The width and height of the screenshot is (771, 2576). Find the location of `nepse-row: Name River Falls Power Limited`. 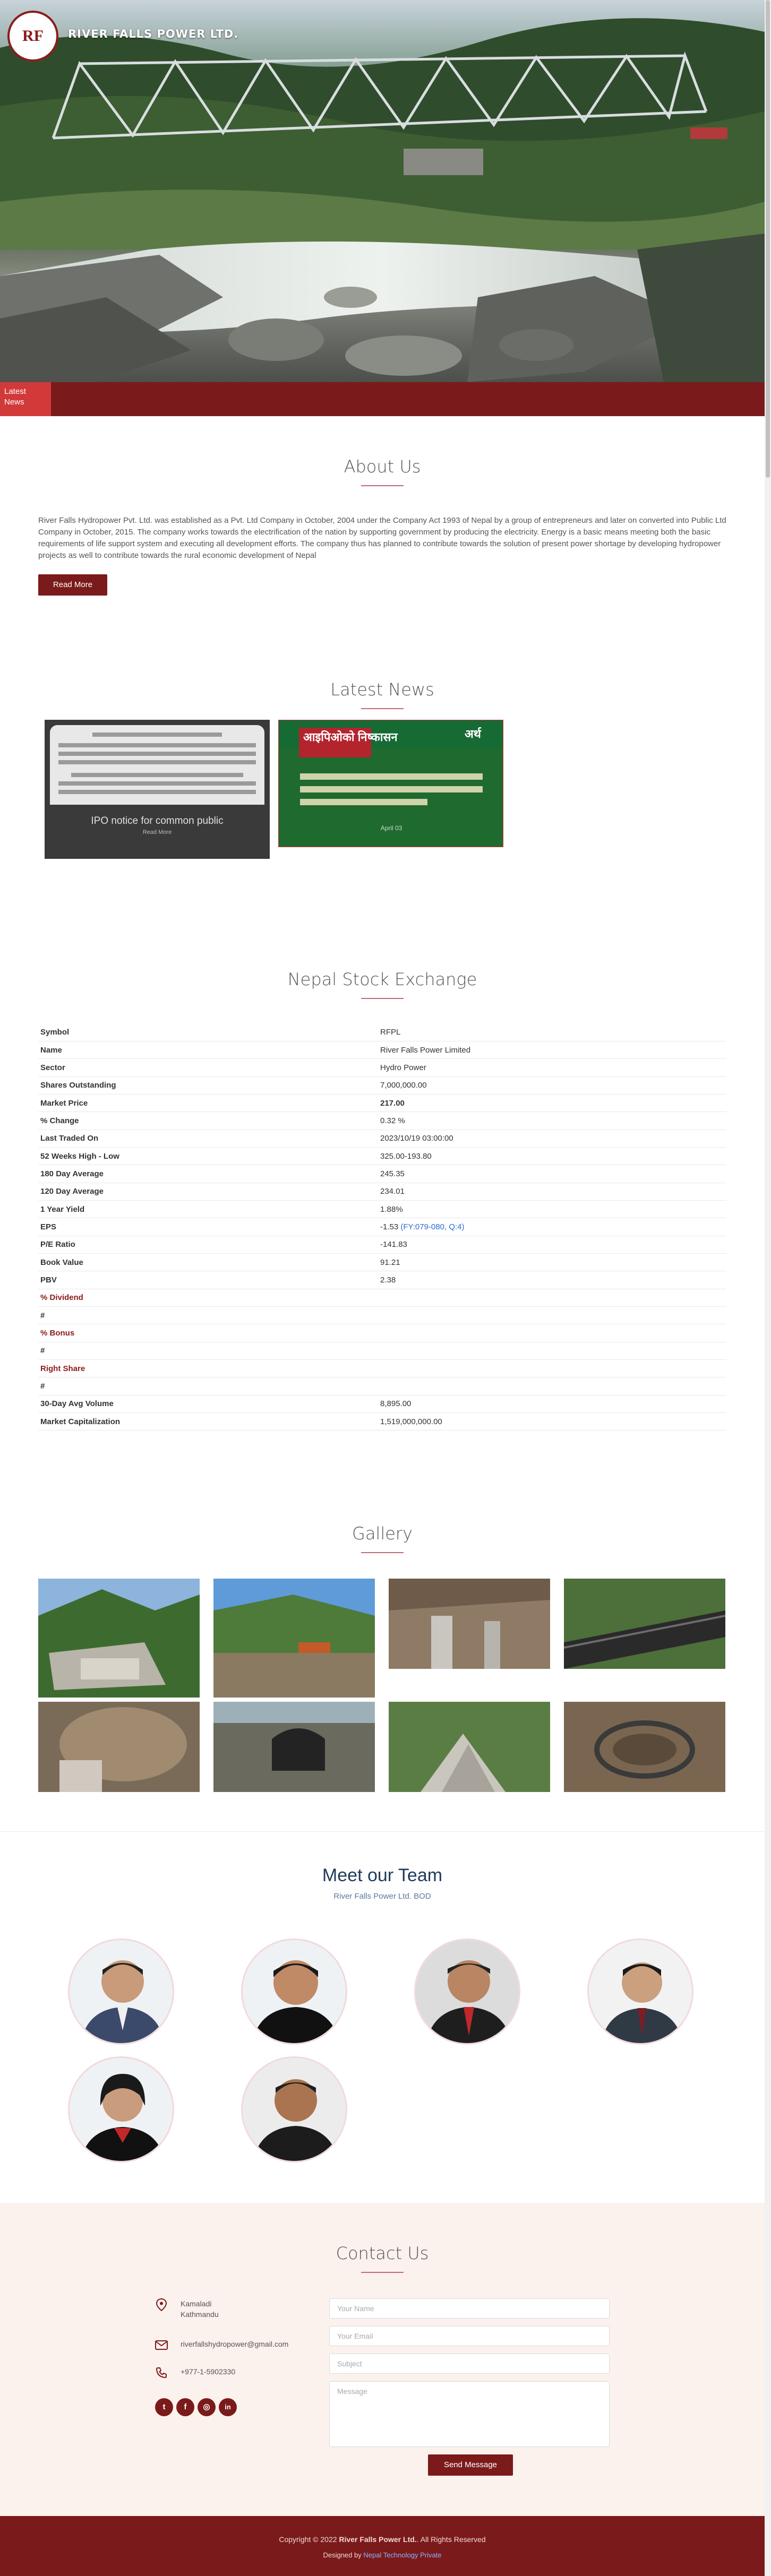

nepse-row: Name River Falls Power Limited is located at coordinates (382, 1050).